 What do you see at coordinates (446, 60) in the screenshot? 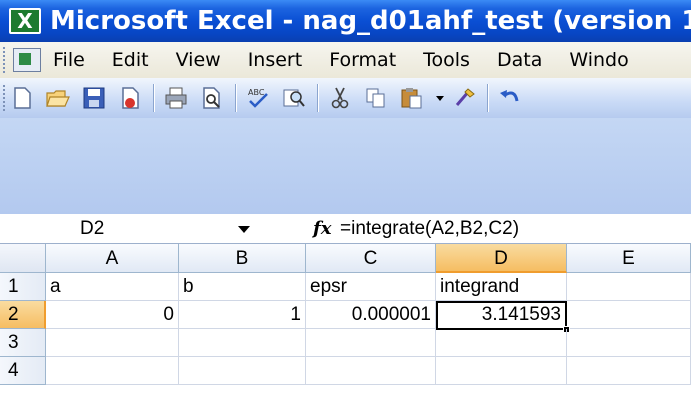
I see `menu-tools: Tools` at bounding box center [446, 60].